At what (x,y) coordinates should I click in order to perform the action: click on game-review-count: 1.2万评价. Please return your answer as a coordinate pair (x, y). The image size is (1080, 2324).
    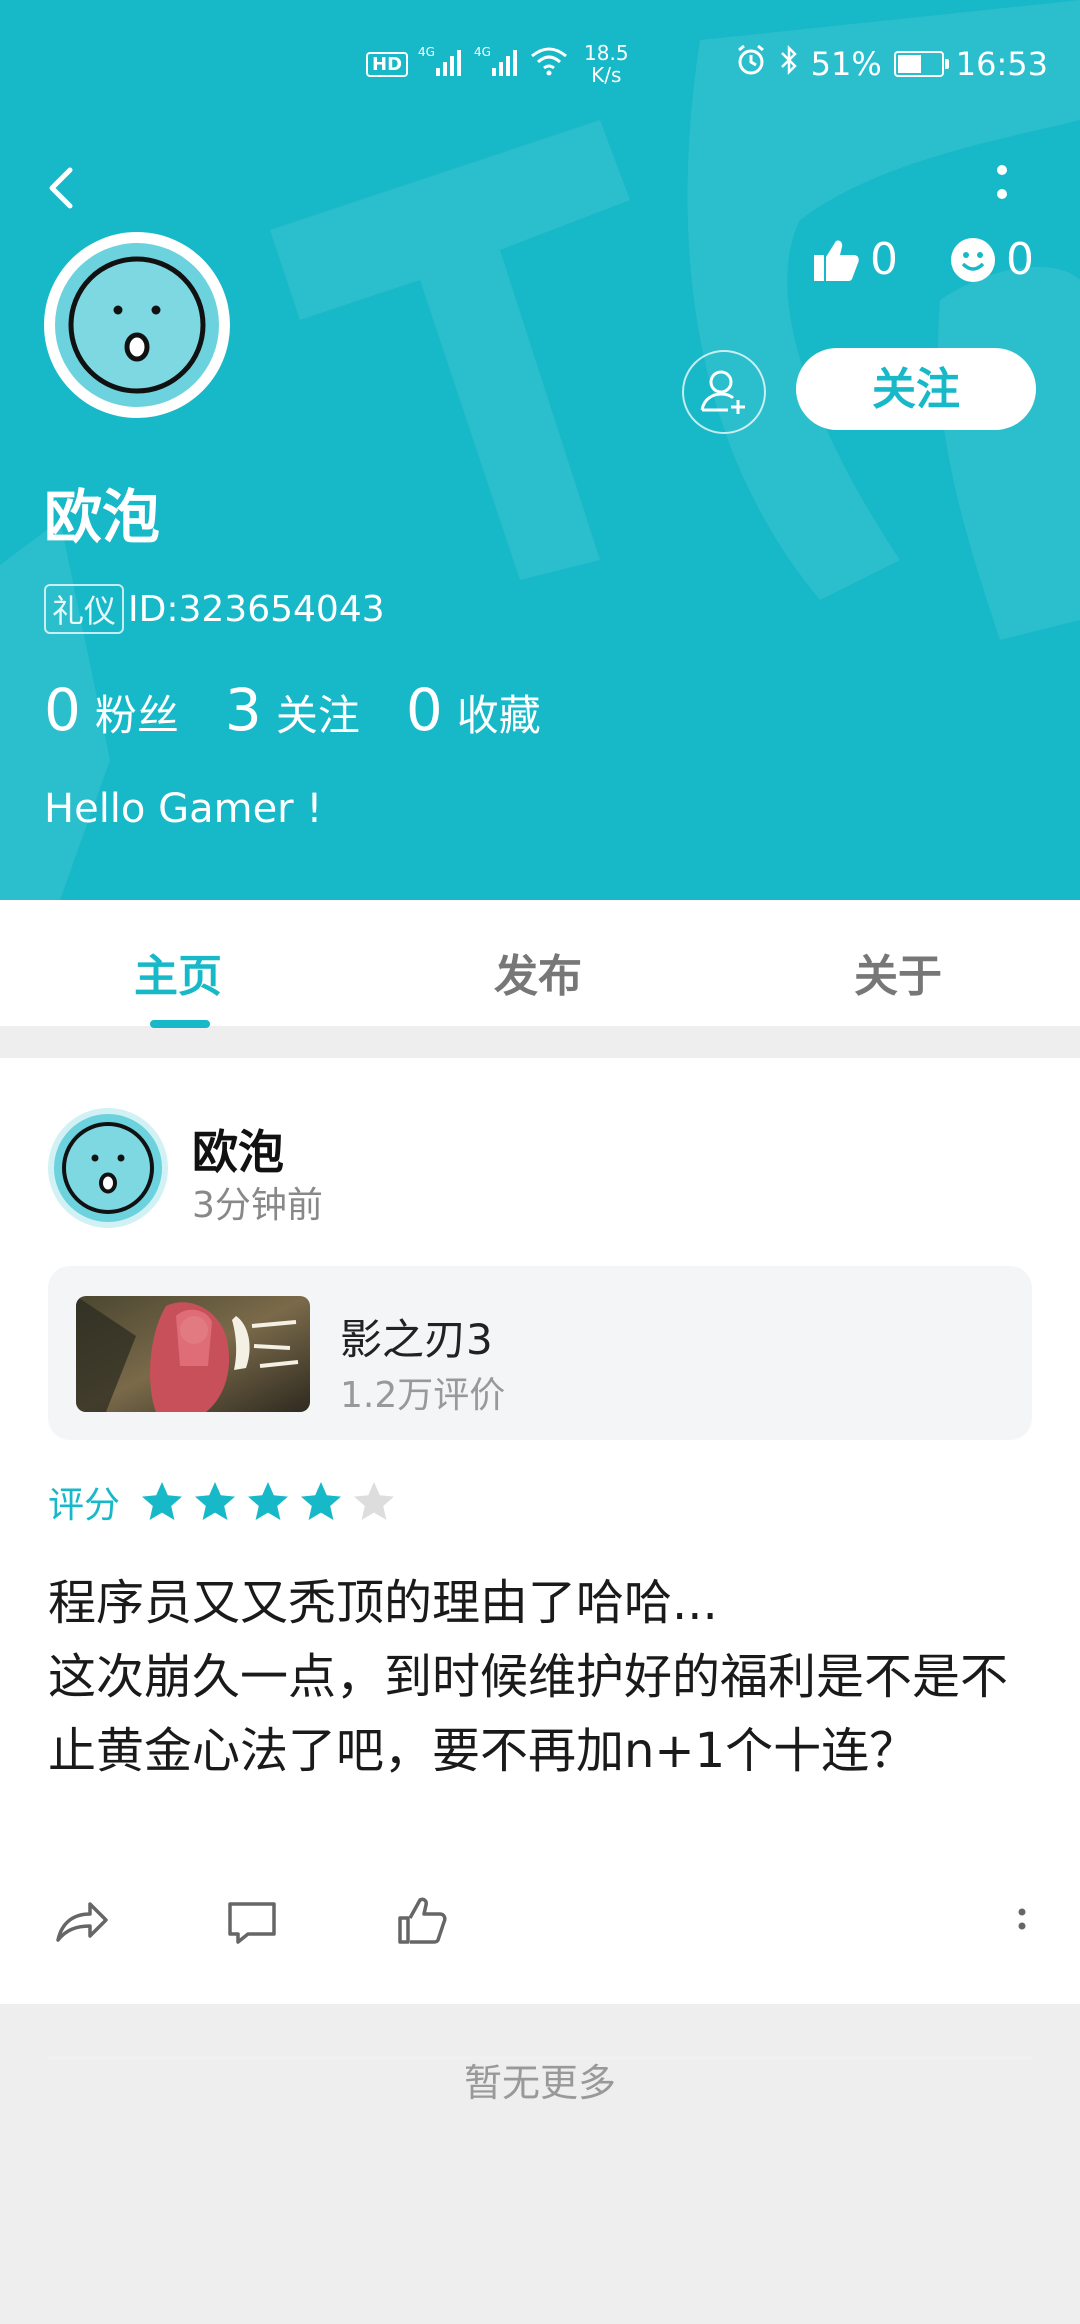
    Looking at the image, I should click on (423, 1395).